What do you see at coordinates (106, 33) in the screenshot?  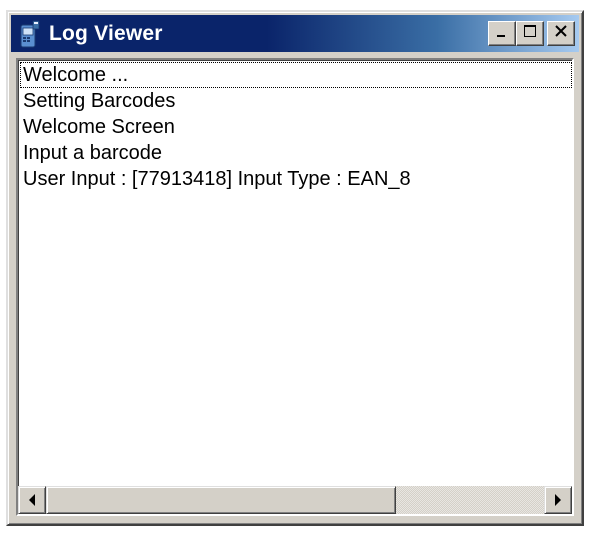 I see `window-title: Log Viewer` at bounding box center [106, 33].